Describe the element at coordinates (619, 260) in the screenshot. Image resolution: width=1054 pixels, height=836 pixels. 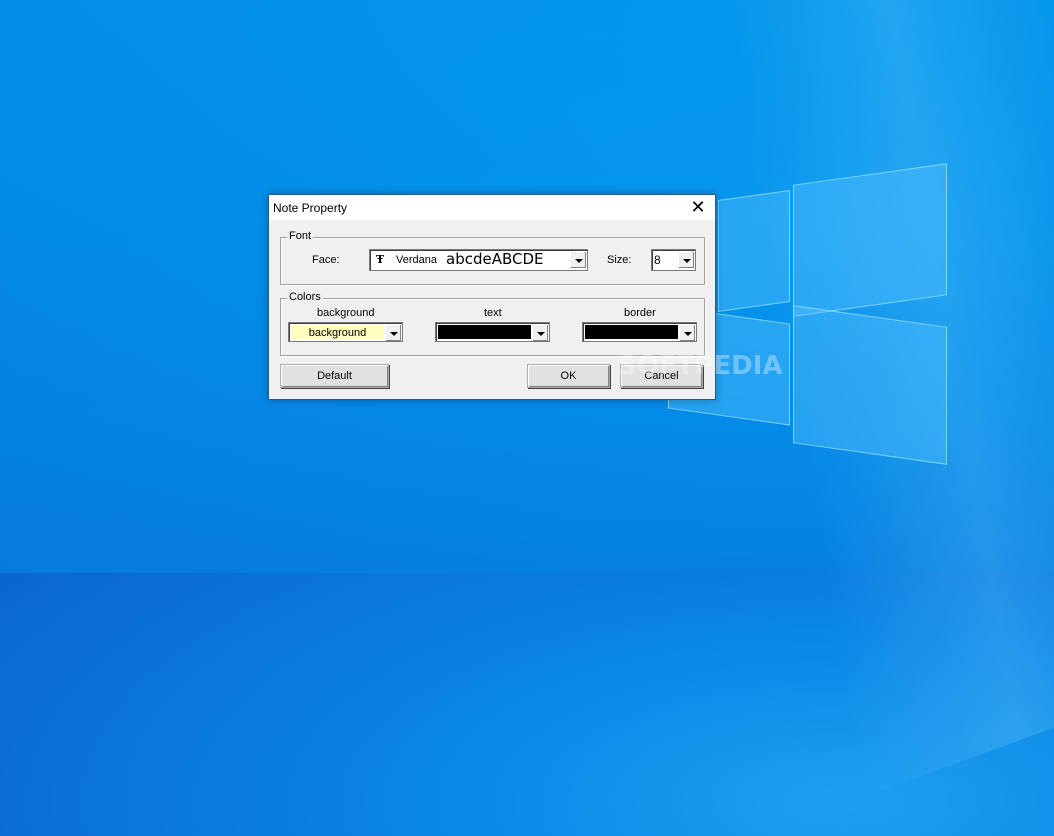
I see `size-label: Size:` at that location.